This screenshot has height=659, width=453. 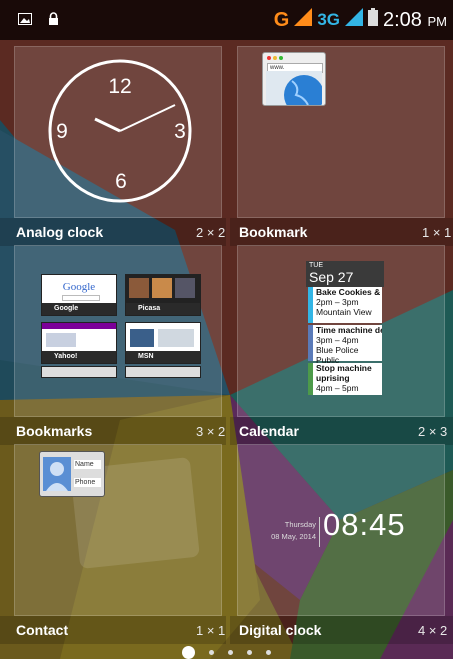 I want to click on digital-clock-date: Thursday 08 May, 2014, so click(x=293, y=530).